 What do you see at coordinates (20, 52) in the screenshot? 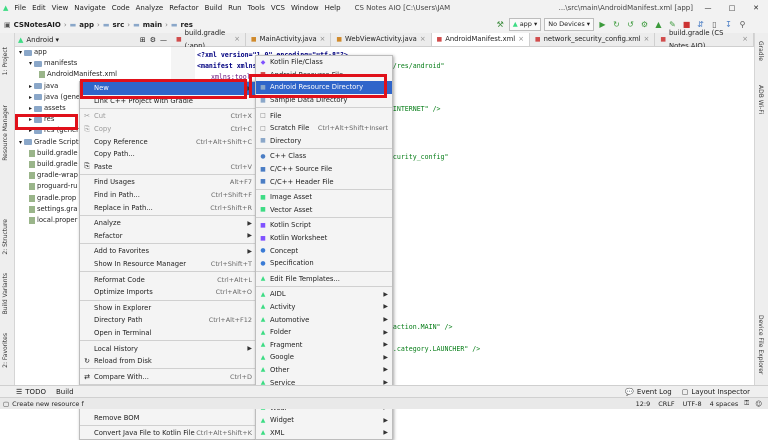
I see `chevron-icon: ▾` at bounding box center [20, 52].